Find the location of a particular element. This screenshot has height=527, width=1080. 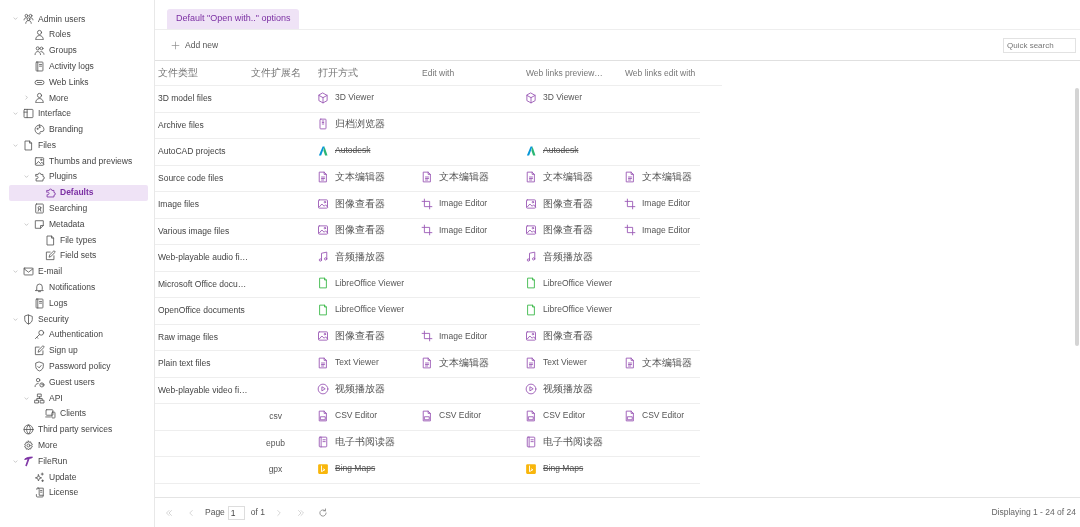

table-cell: Bing Maps is located at coordinates (554, 469).